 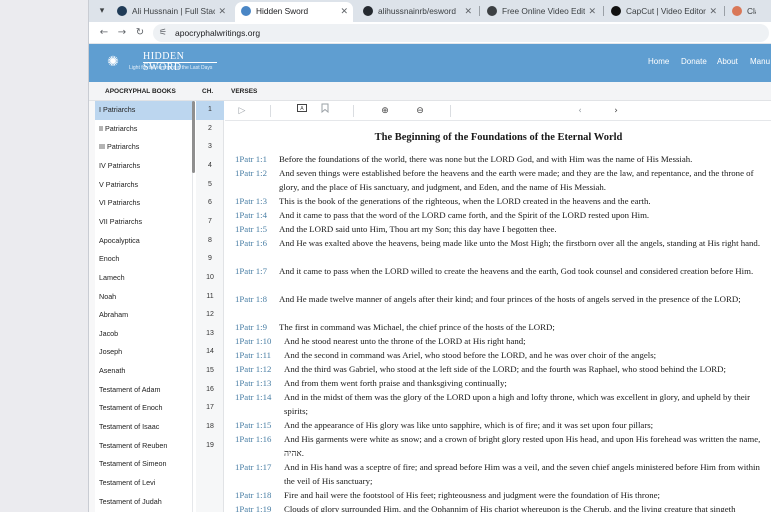 I want to click on previous-chapter-icon: ‹, so click(x=580, y=111).